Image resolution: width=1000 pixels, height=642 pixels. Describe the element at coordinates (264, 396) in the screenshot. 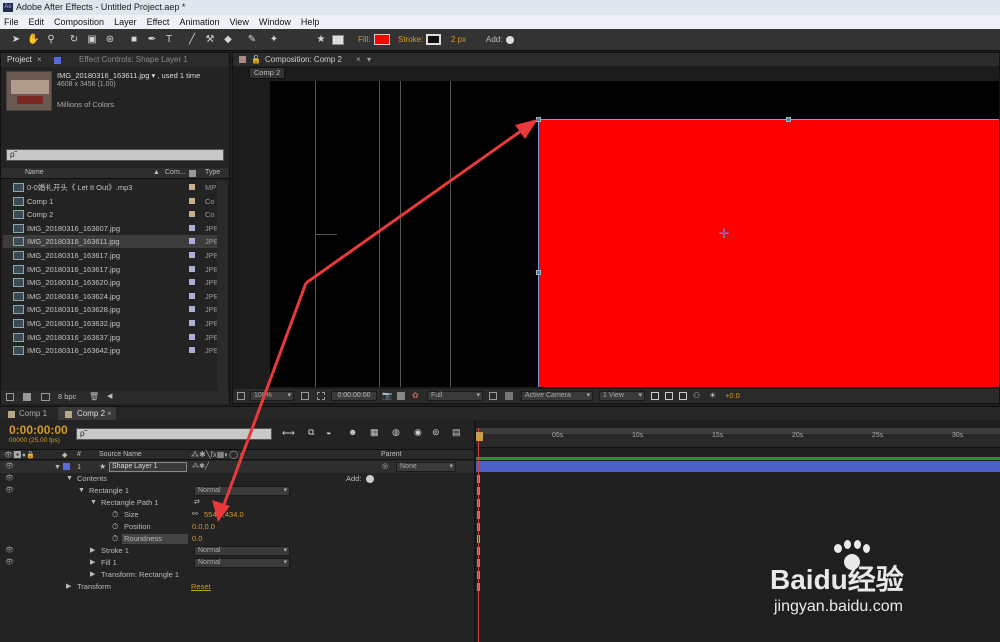

I see `arrow-line-lower` at that location.